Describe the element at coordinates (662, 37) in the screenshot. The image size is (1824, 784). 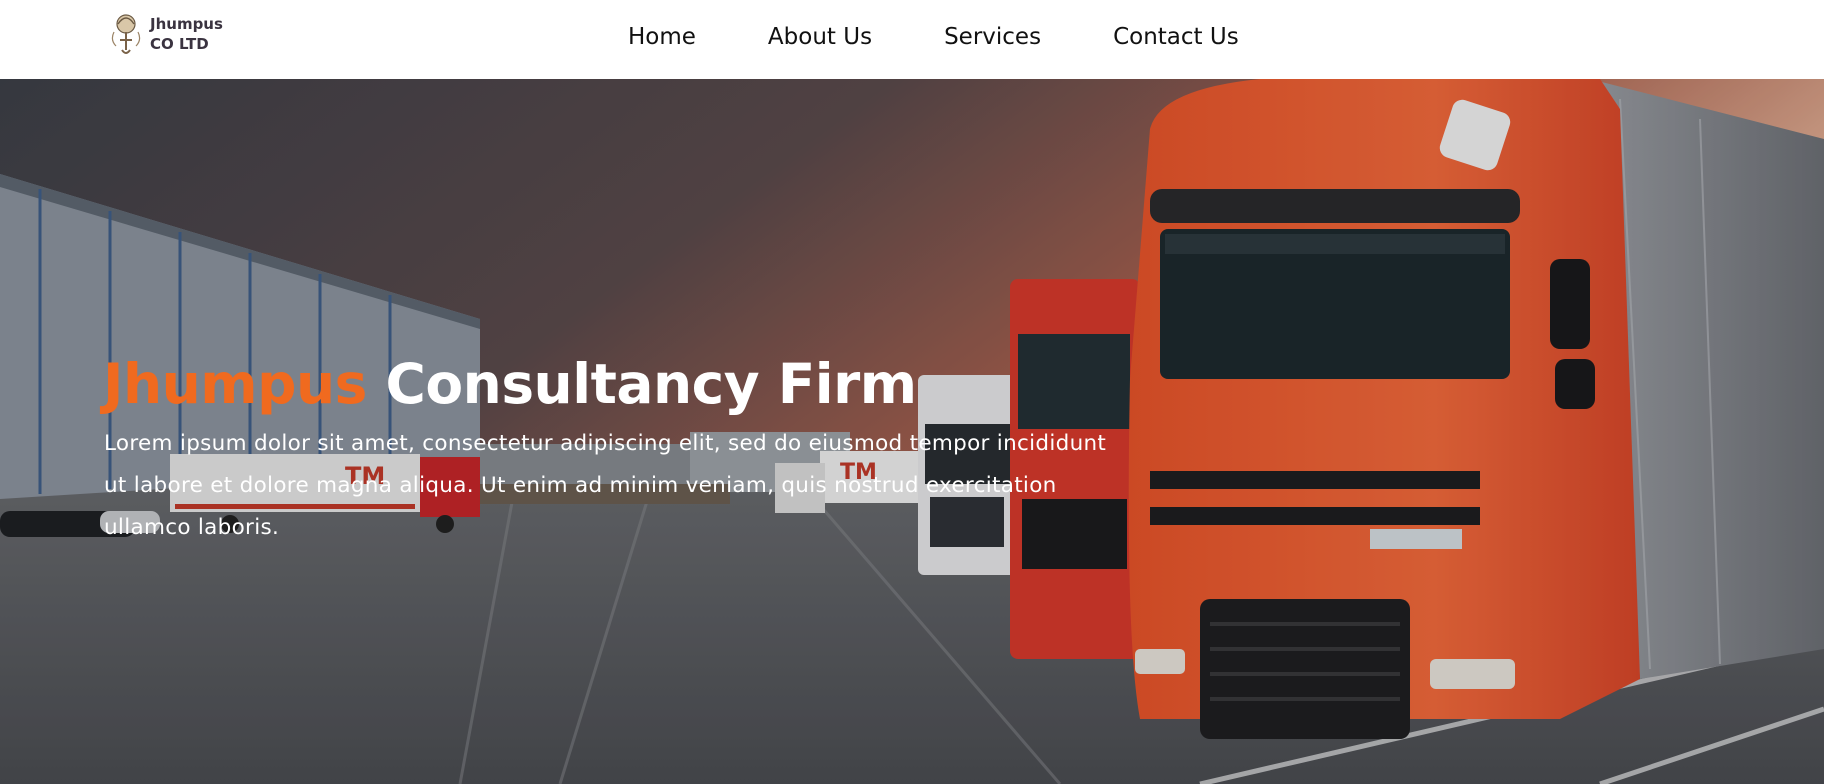
I see `nav-home-link: Home` at that location.